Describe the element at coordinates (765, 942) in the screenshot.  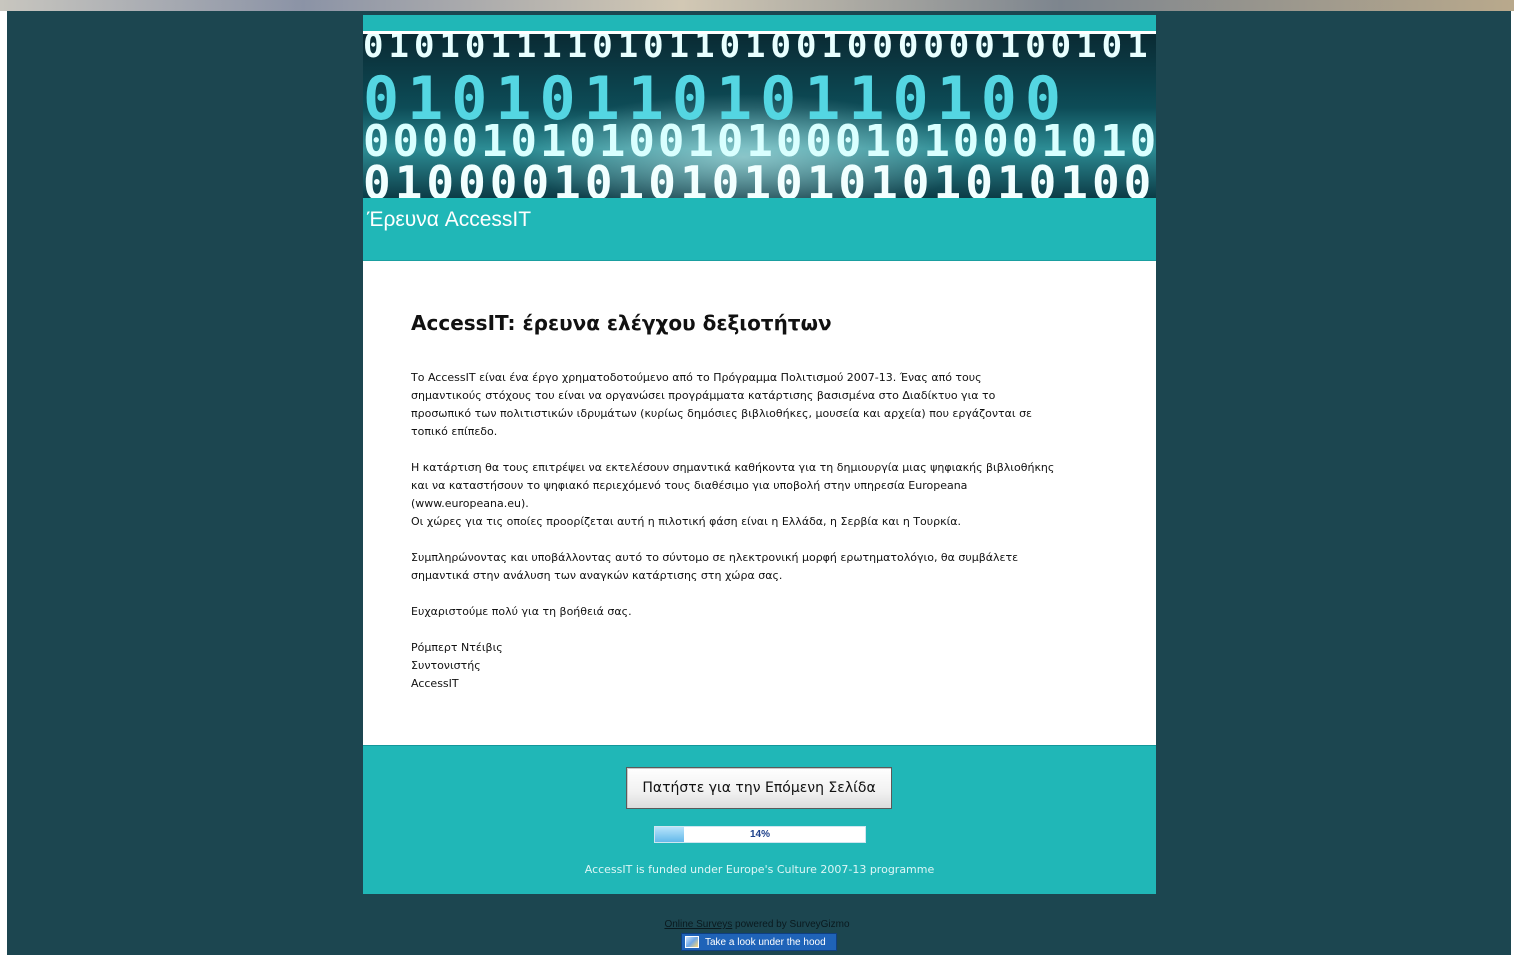
I see `under-the-hood-label: Take a look under the hood` at that location.